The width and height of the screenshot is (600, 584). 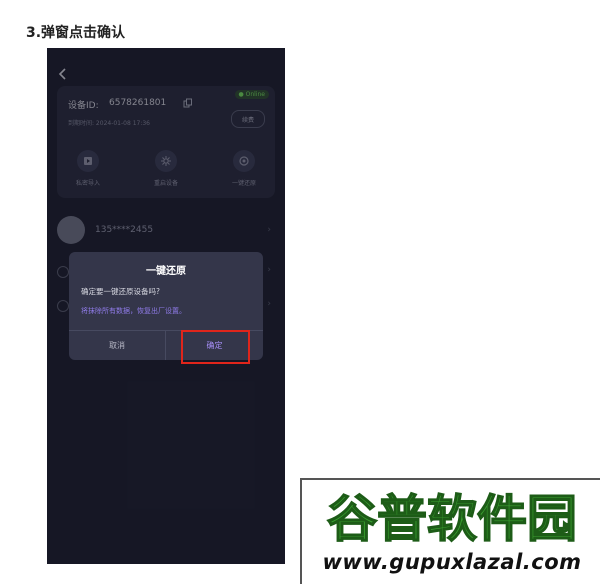 I want to click on brand-text: 谷普软件园, so click(x=452, y=519).